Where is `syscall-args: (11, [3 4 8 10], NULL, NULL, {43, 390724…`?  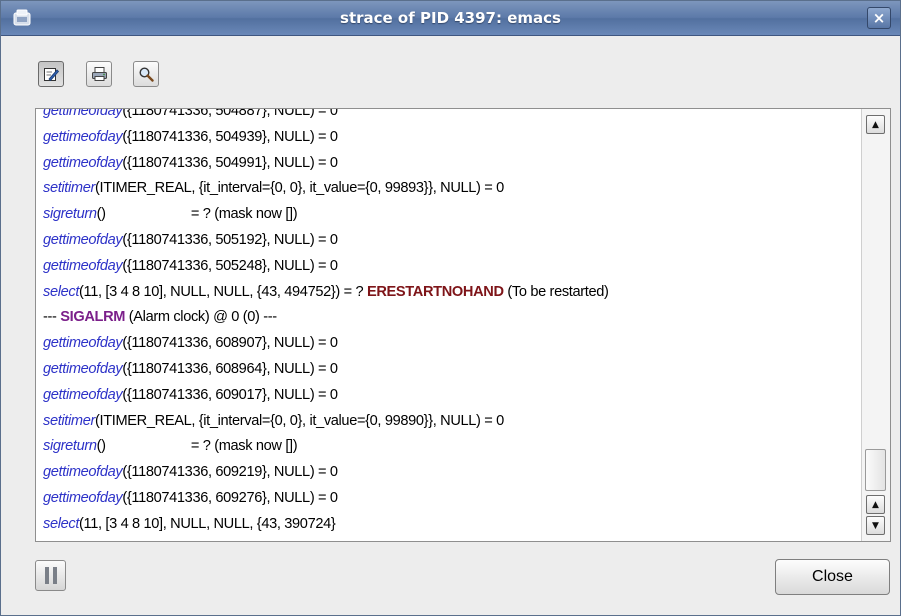
syscall-args: (11, [3 4 8 10], NULL, NULL, {43, 390724… is located at coordinates (207, 523).